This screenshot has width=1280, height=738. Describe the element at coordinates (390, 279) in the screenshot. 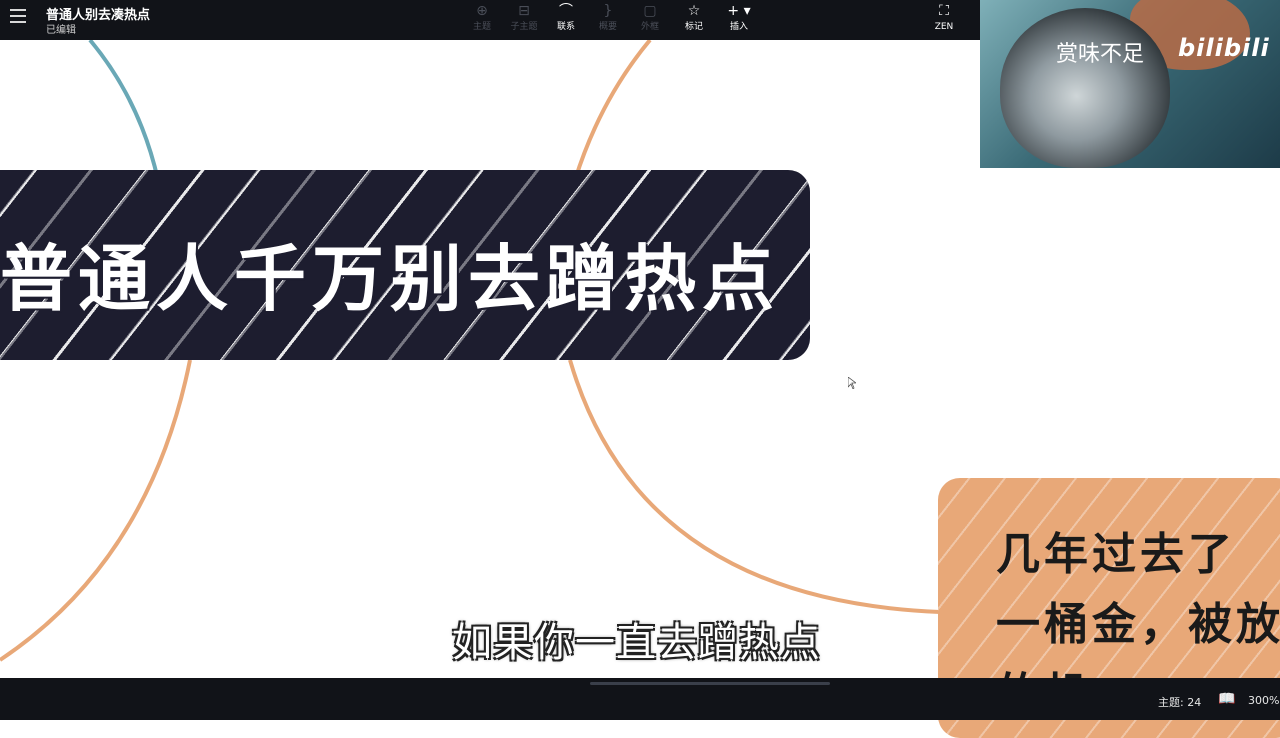

I see `central-topic-text: 普通人千万别去蹭热点` at that location.